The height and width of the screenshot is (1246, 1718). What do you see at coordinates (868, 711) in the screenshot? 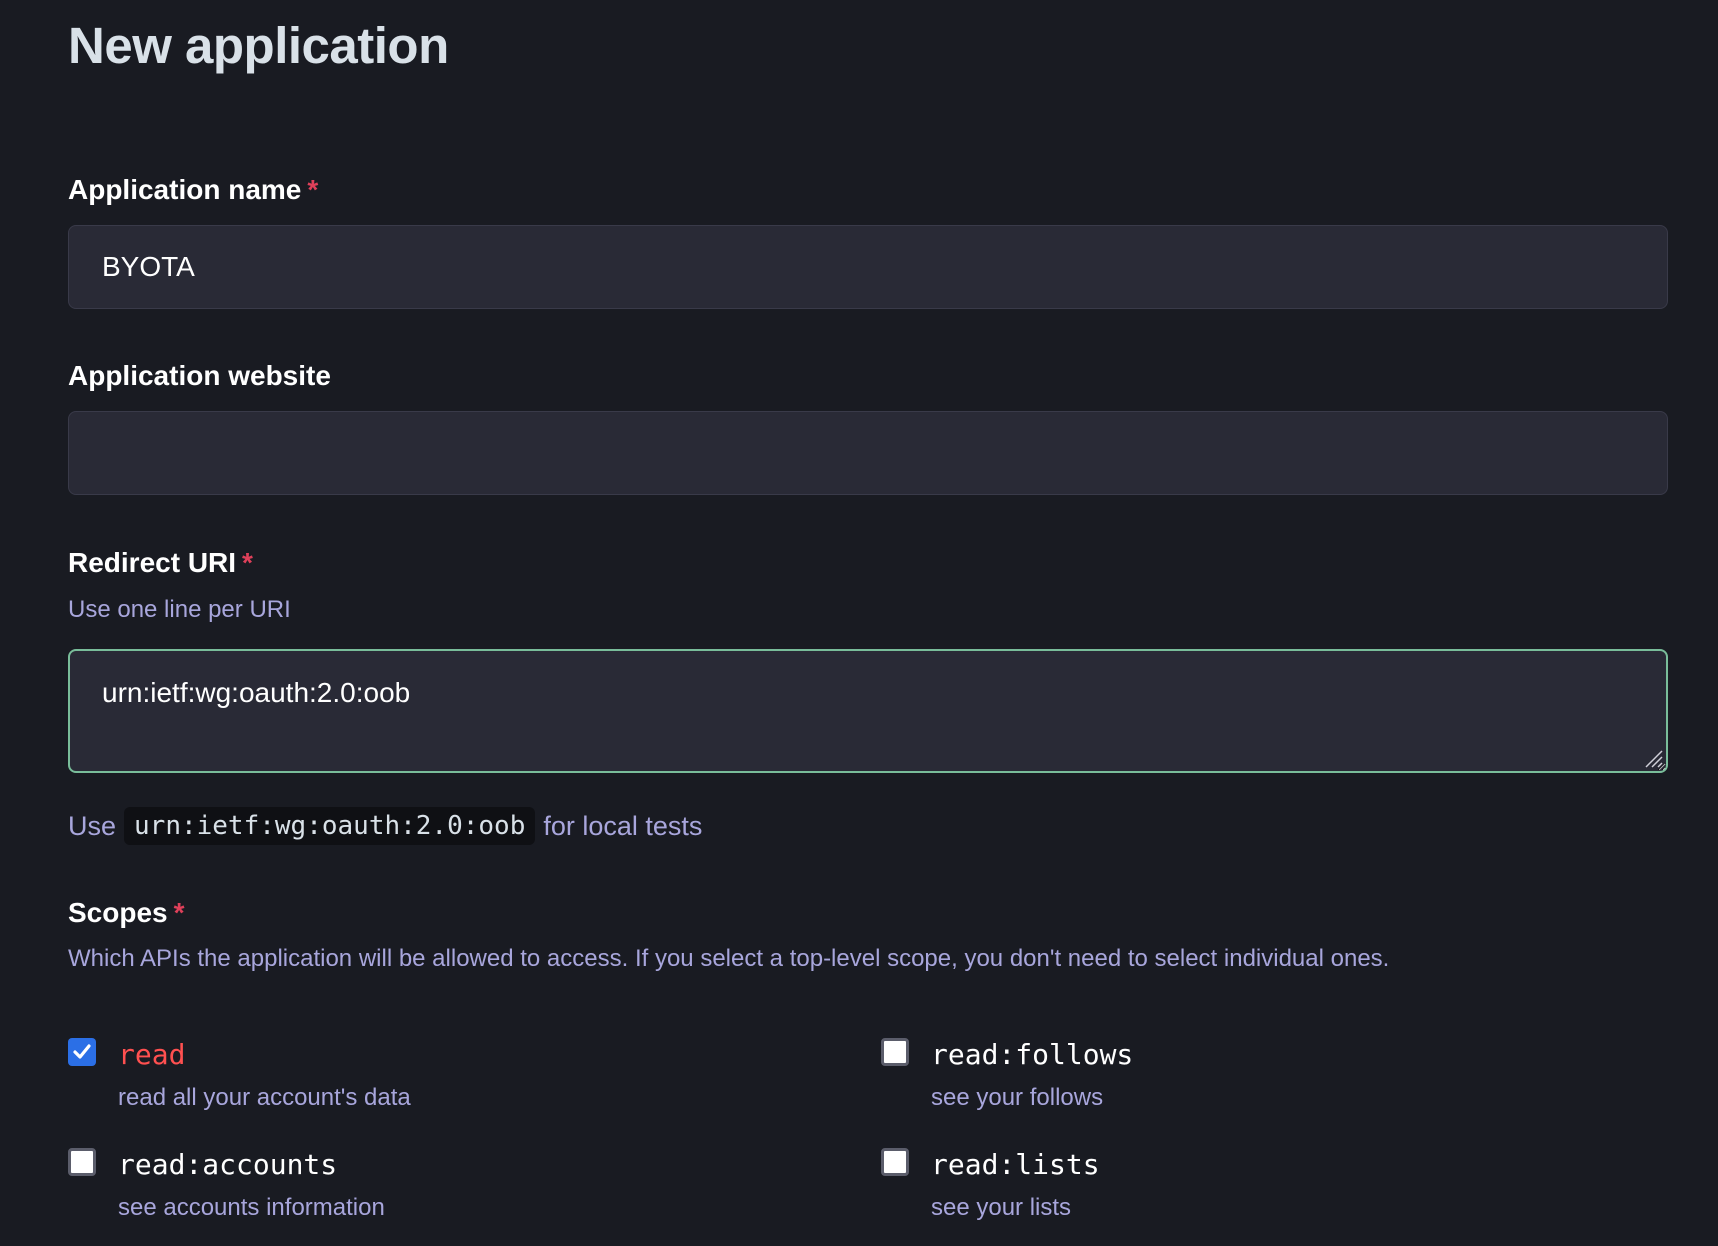
I see `redirect-uri-textarea: urn:ietf:wg:oauth:2.0:oob` at bounding box center [868, 711].